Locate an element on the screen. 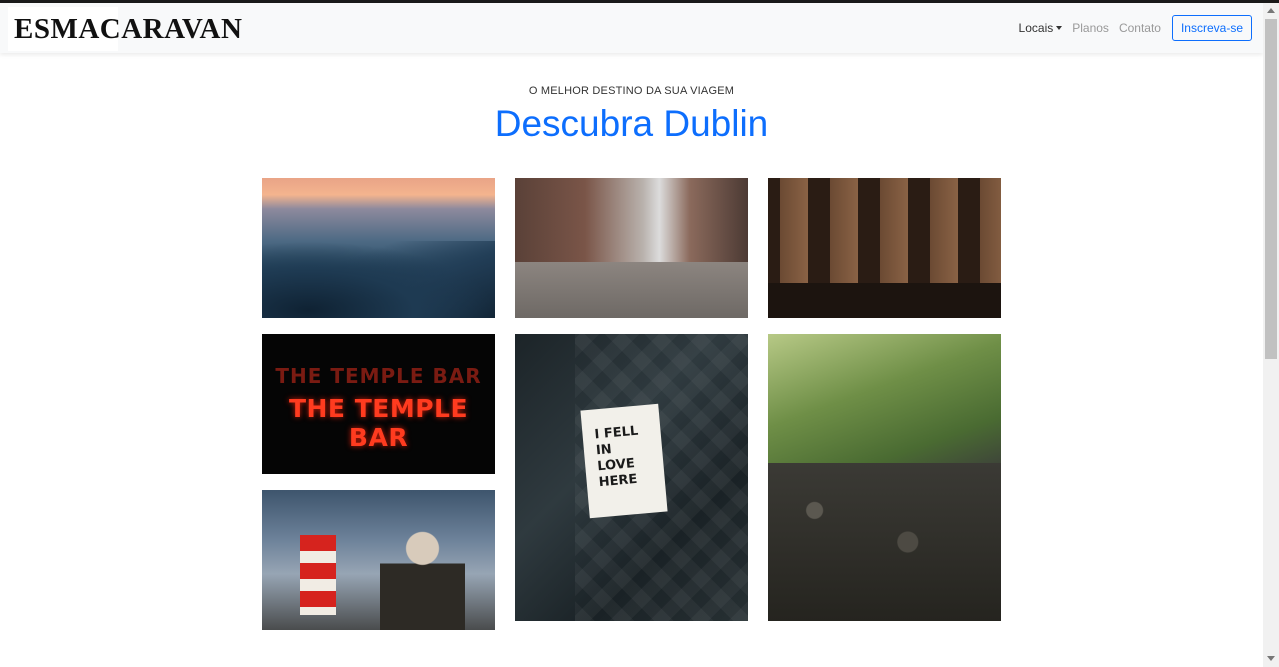 The height and width of the screenshot is (667, 1279). gallery-image-coast is located at coordinates (378, 248).